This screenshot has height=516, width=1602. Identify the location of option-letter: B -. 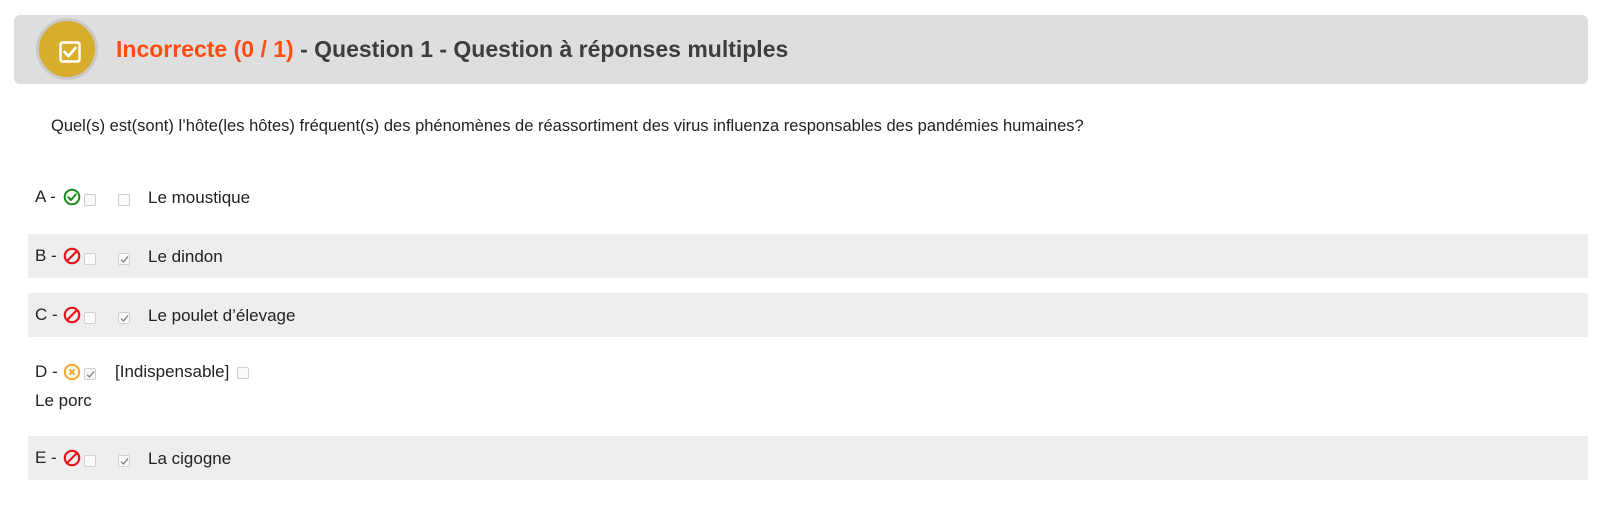
(46, 255).